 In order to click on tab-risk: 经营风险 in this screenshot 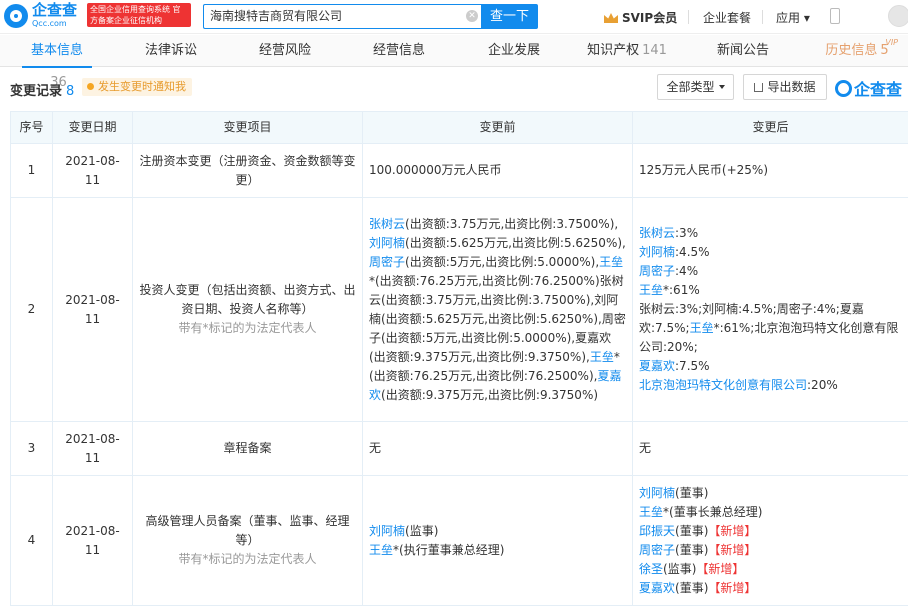, I will do `click(285, 51)`.